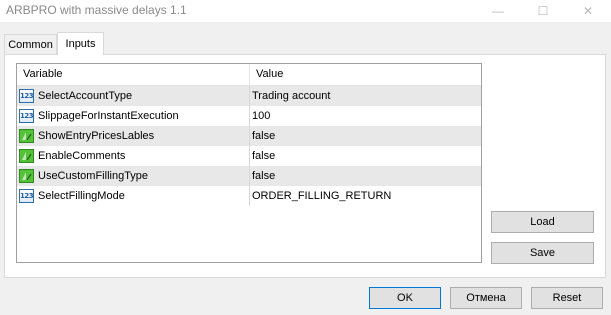 This screenshot has width=611, height=315. Describe the element at coordinates (96, 136) in the screenshot. I see `variable-name: ShowEntryPricesLables` at that location.